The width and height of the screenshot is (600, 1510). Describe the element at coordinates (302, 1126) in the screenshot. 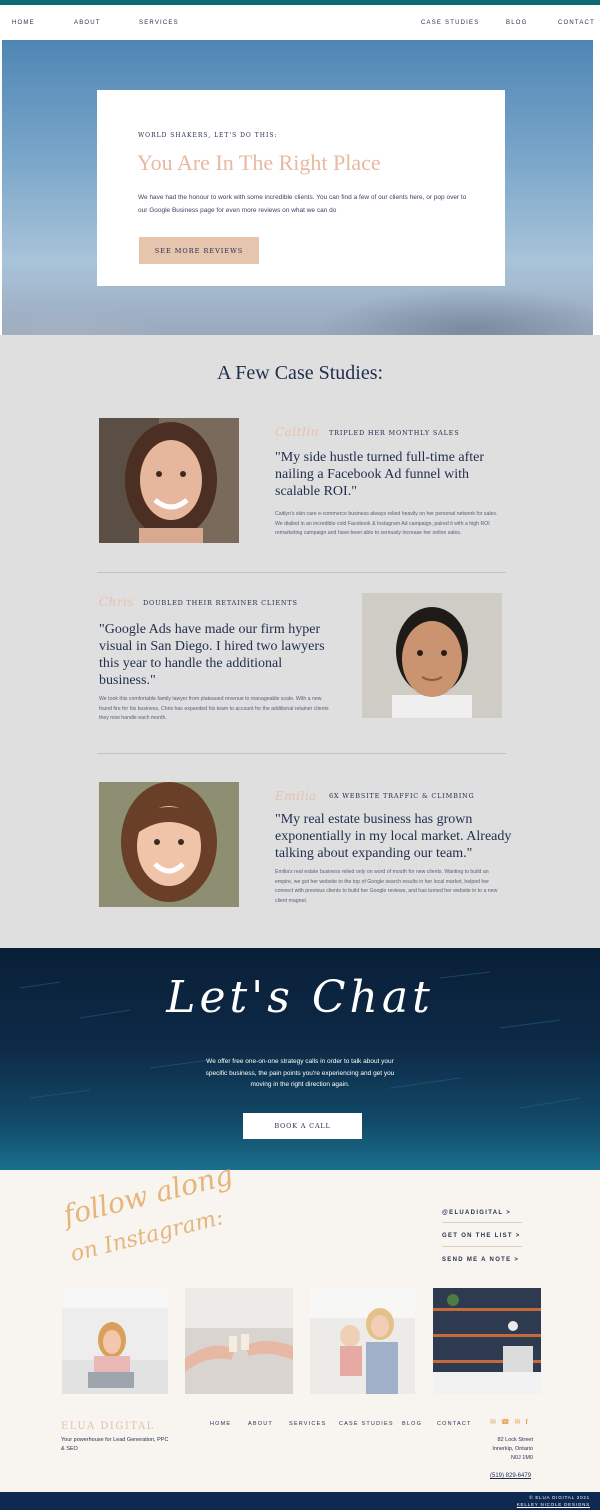

I see `book-a-call-button: BOOK A CALL` at that location.